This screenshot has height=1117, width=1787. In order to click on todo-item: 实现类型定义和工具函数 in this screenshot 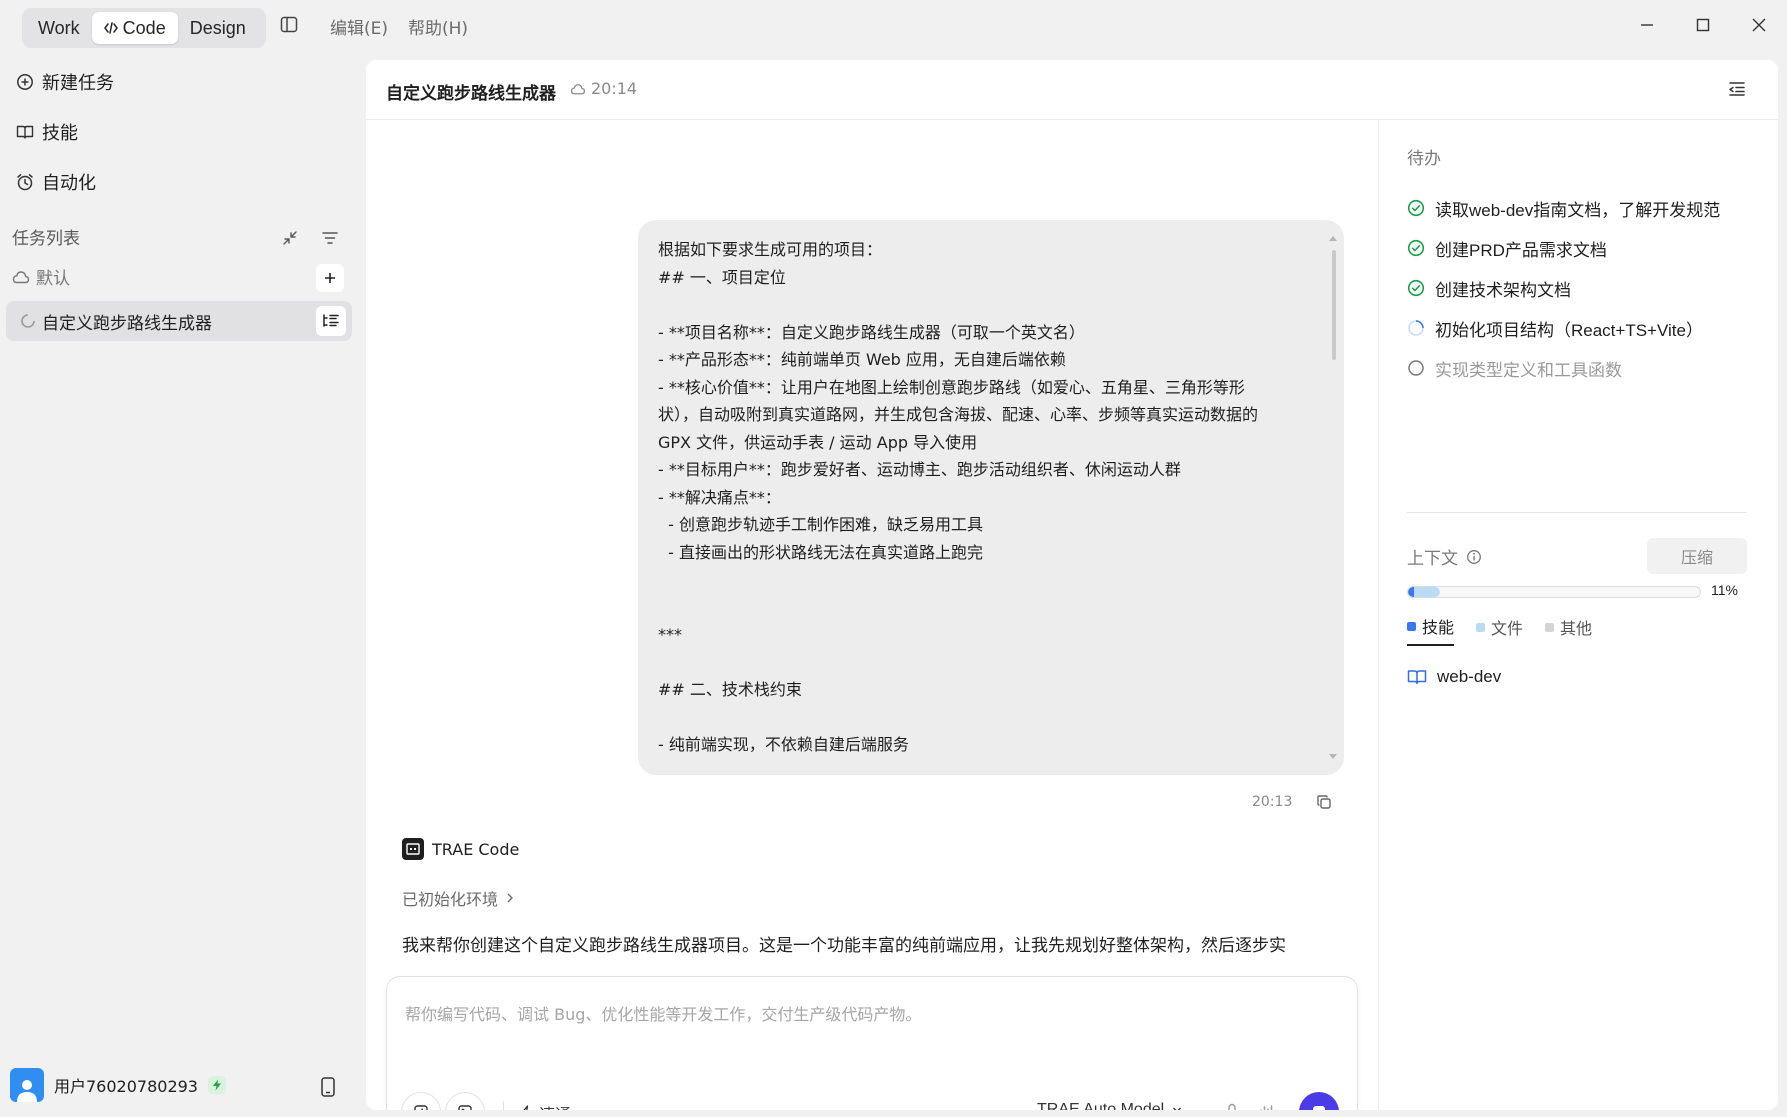, I will do `click(1577, 367)`.